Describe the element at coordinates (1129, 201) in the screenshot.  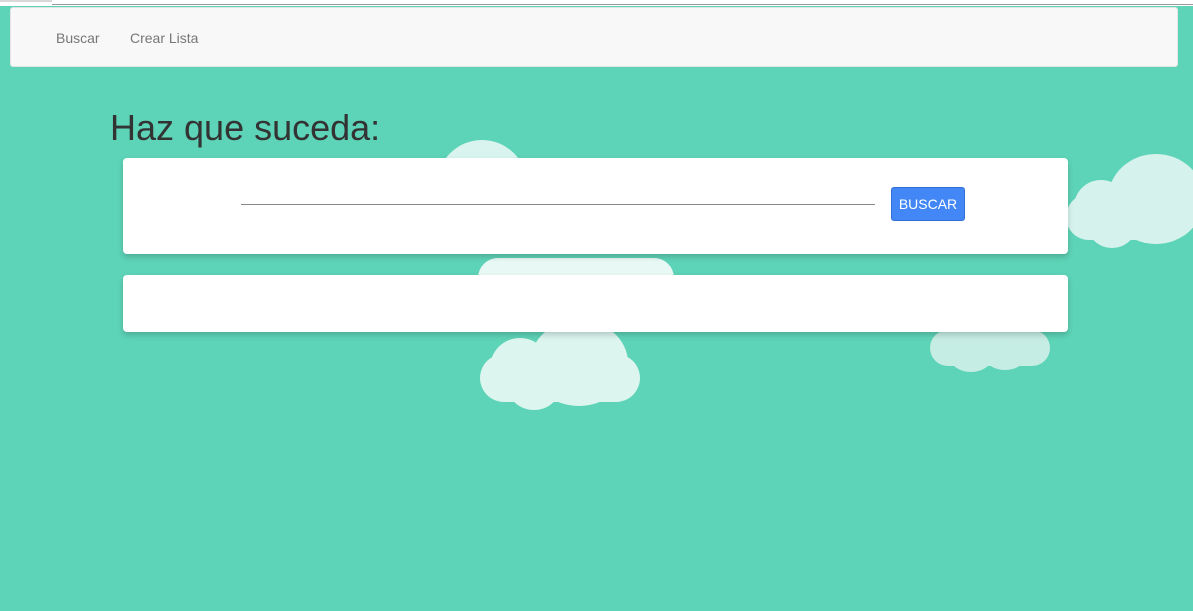
I see `cloud-decoration-right` at that location.